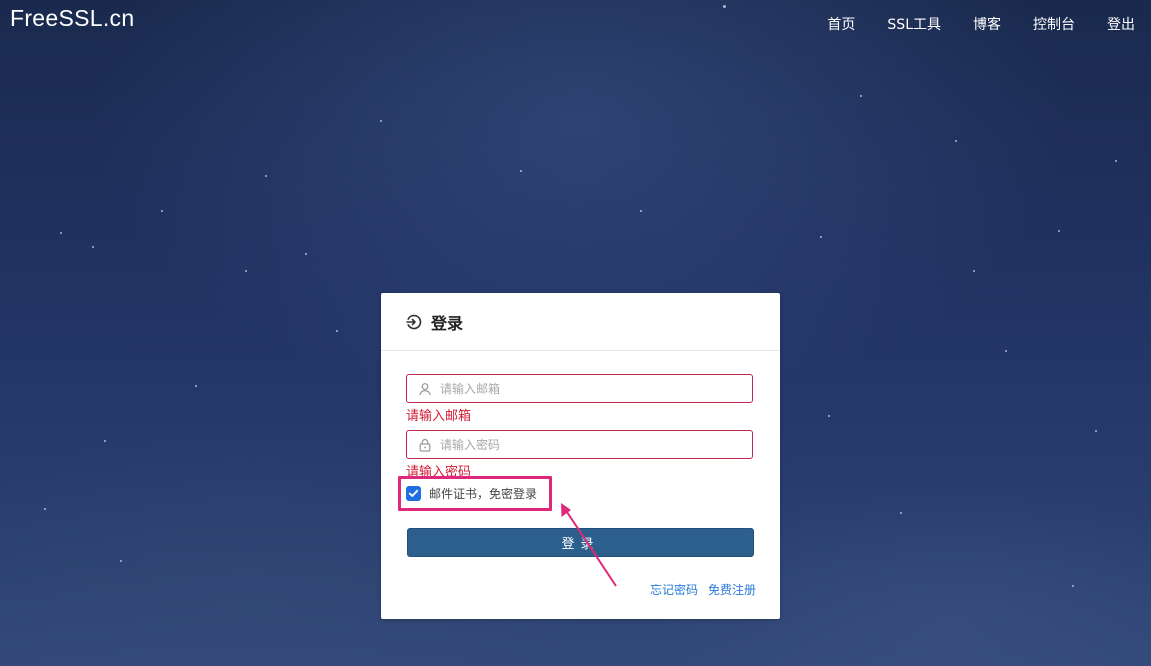 The height and width of the screenshot is (666, 1151). Describe the element at coordinates (674, 589) in the screenshot. I see `forgot-password-link: 忘记密码` at that location.